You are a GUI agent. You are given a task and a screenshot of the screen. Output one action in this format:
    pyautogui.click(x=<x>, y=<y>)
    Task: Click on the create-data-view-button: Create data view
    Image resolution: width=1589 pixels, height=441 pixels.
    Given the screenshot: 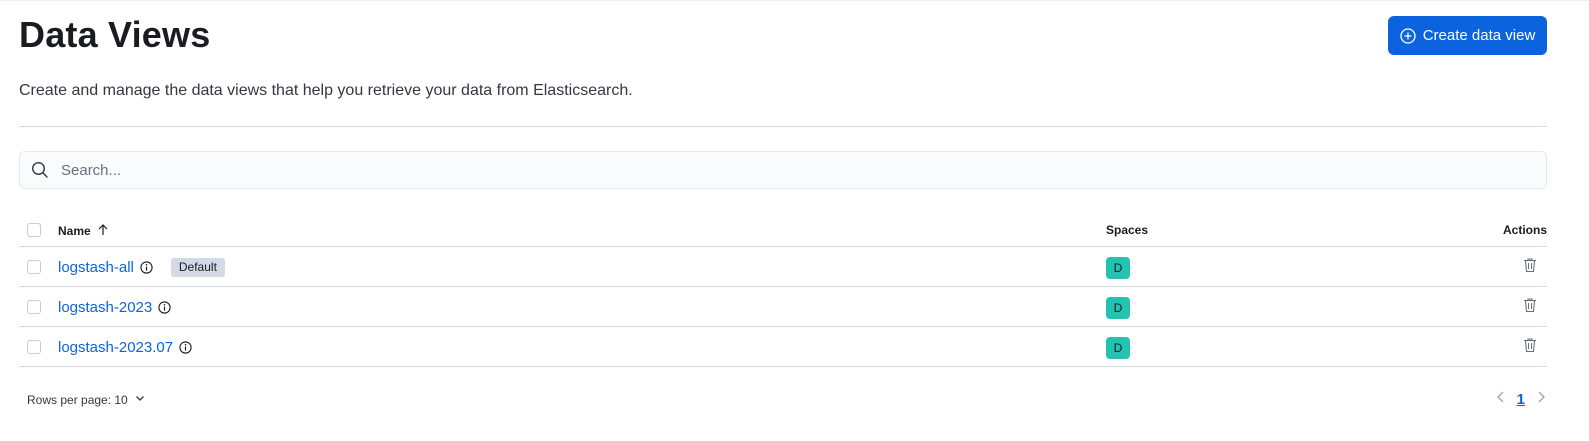 What is the action you would take?
    pyautogui.click(x=1467, y=35)
    